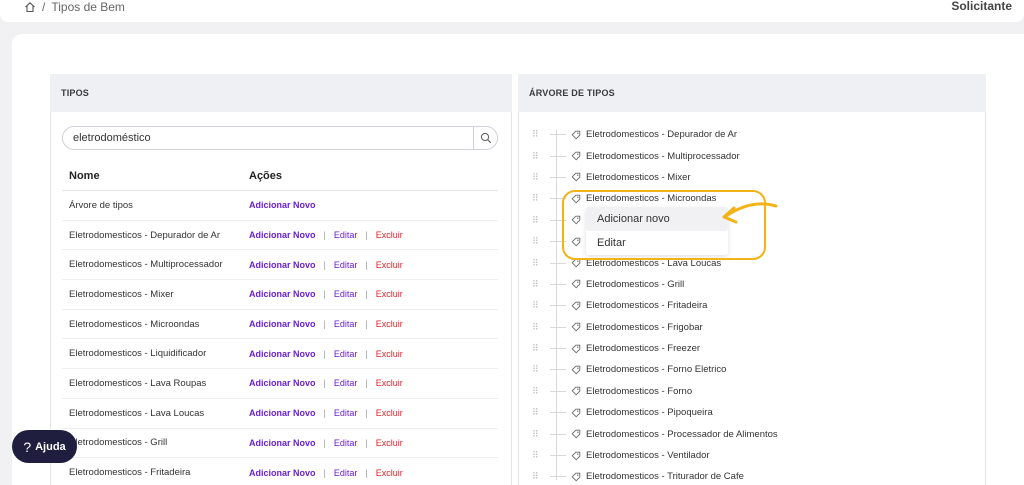 The image size is (1024, 485). I want to click on tree-node: ⠿ Eletrodomesticos - Ventilador, so click(752, 455).